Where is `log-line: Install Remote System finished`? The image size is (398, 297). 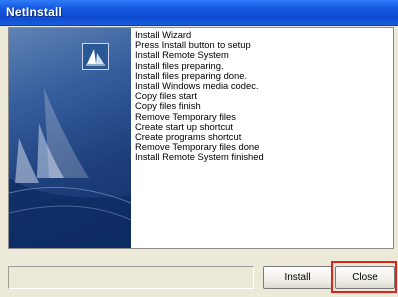
log-line: Install Remote System finished is located at coordinates (199, 157).